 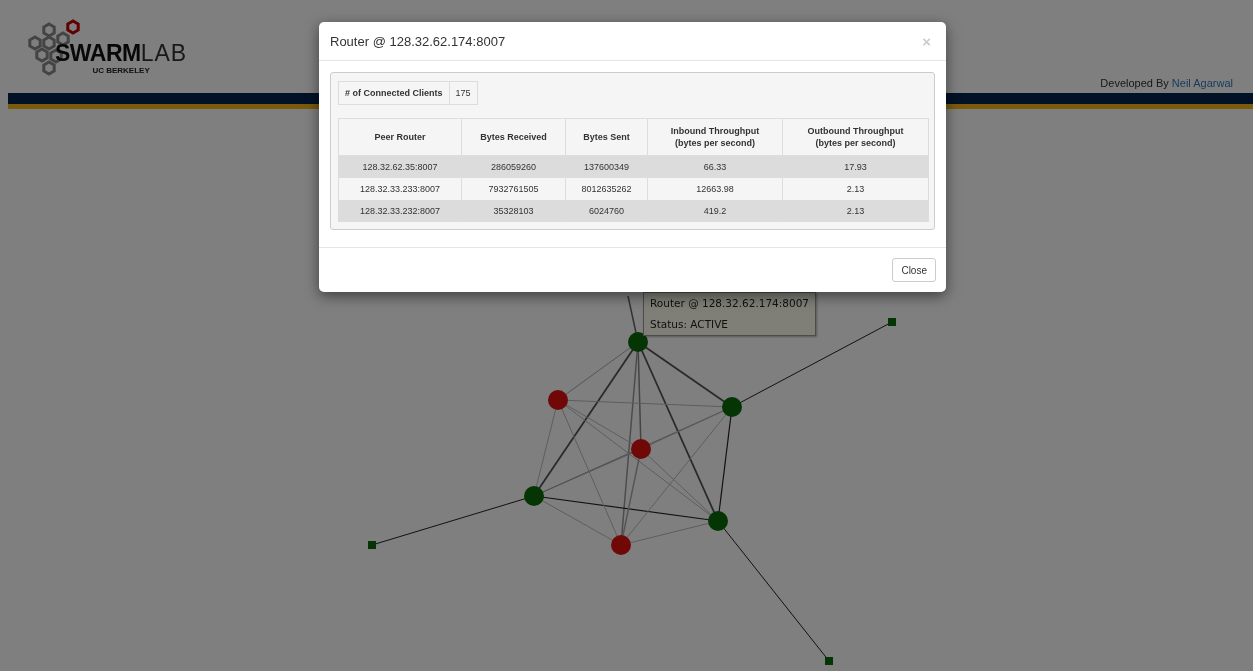 I want to click on column-header: Peer Router, so click(x=400, y=137).